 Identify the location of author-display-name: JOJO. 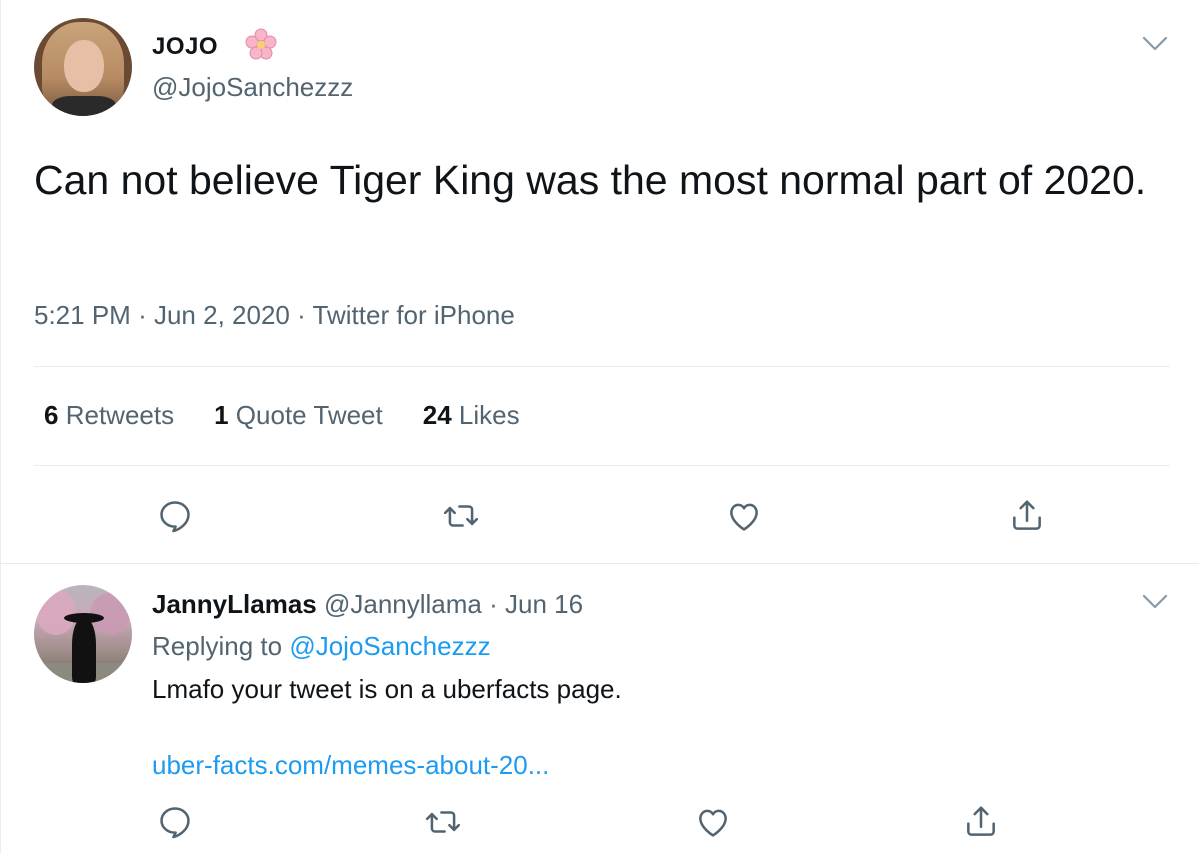
(185, 47).